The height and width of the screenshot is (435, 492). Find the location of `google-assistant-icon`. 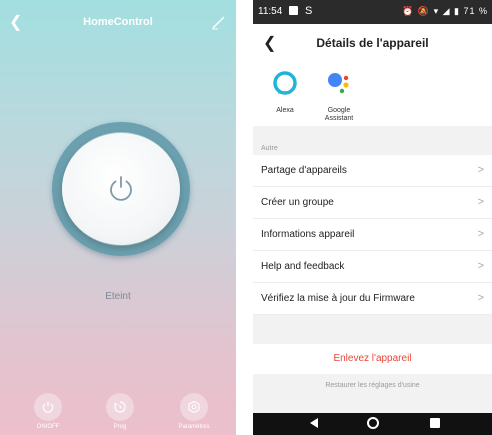

google-assistant-icon is located at coordinates (338, 83).